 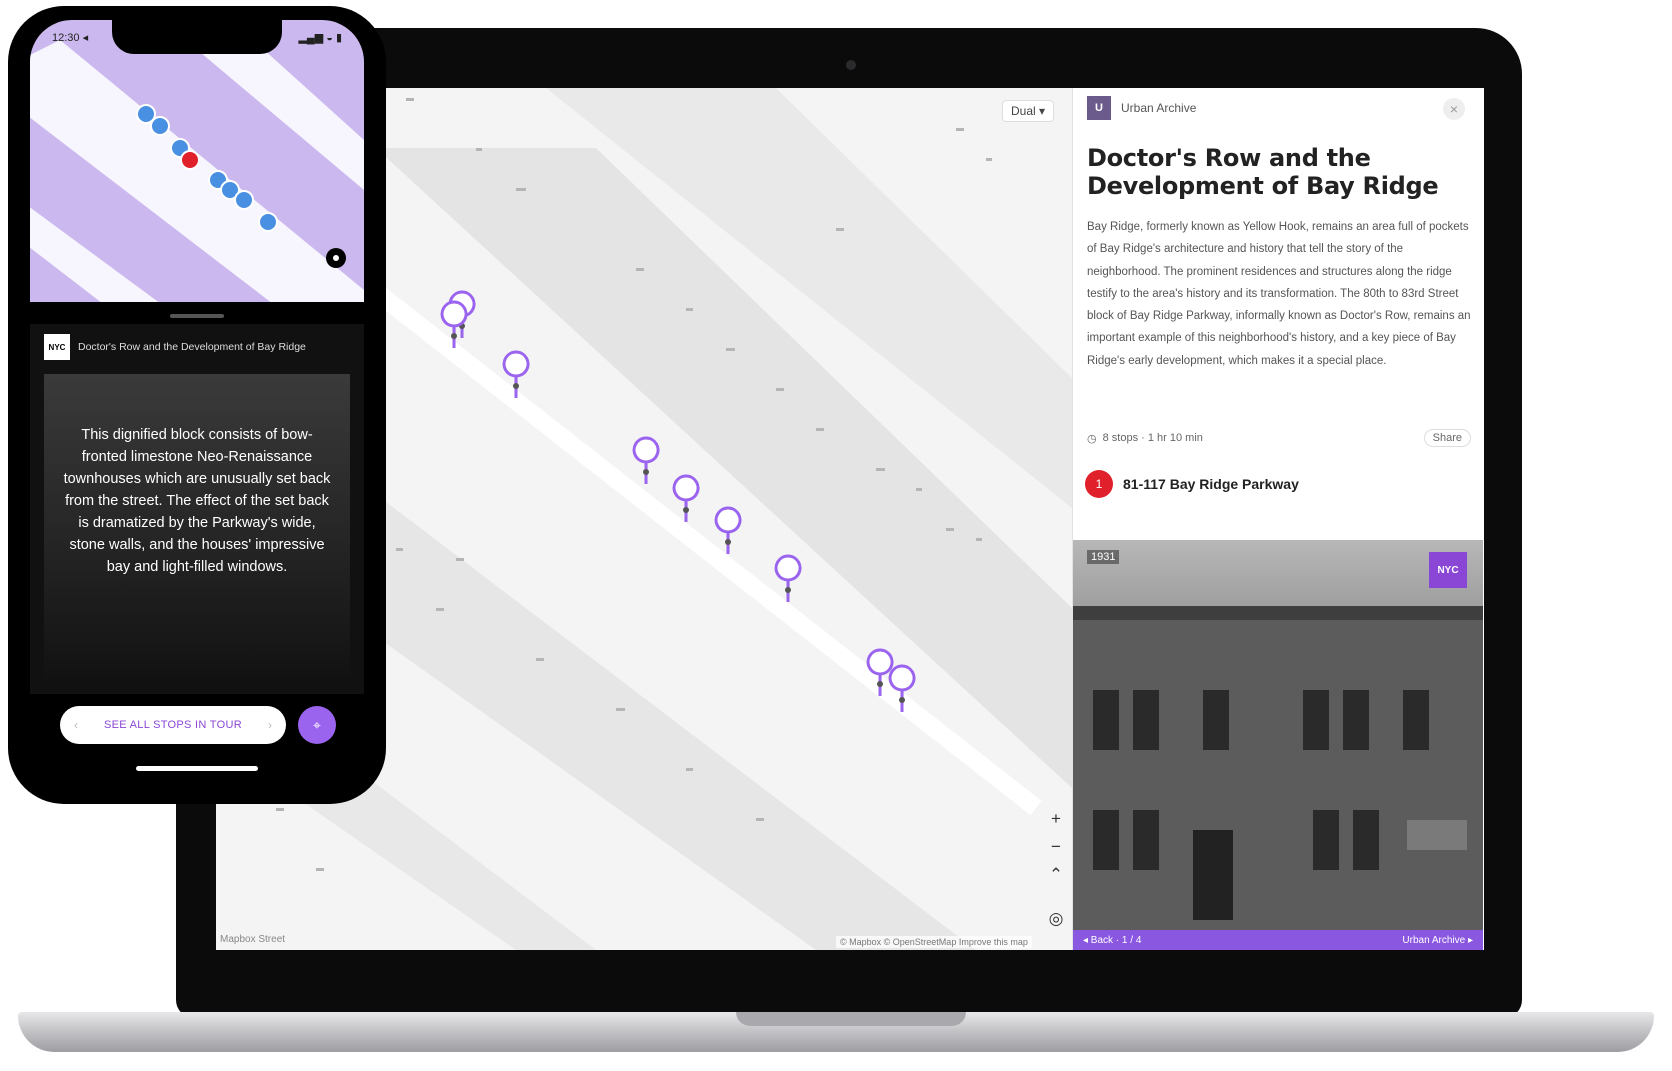 What do you see at coordinates (1056, 819) in the screenshot?
I see `zoom-in-button: +` at bounding box center [1056, 819].